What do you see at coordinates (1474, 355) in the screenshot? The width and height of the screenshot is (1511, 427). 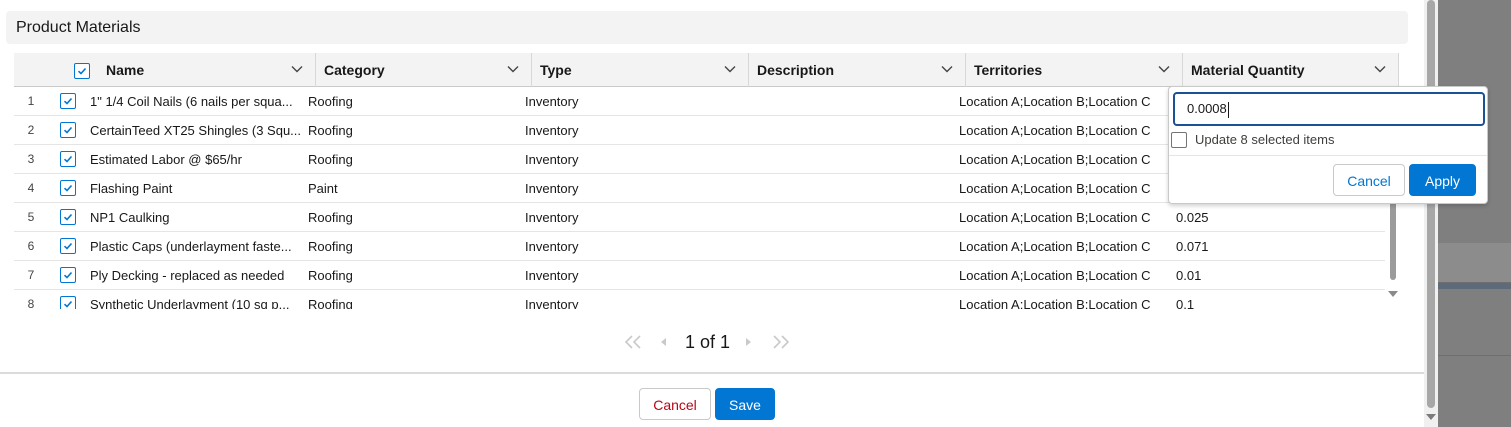 I see `backdrop-divider` at bounding box center [1474, 355].